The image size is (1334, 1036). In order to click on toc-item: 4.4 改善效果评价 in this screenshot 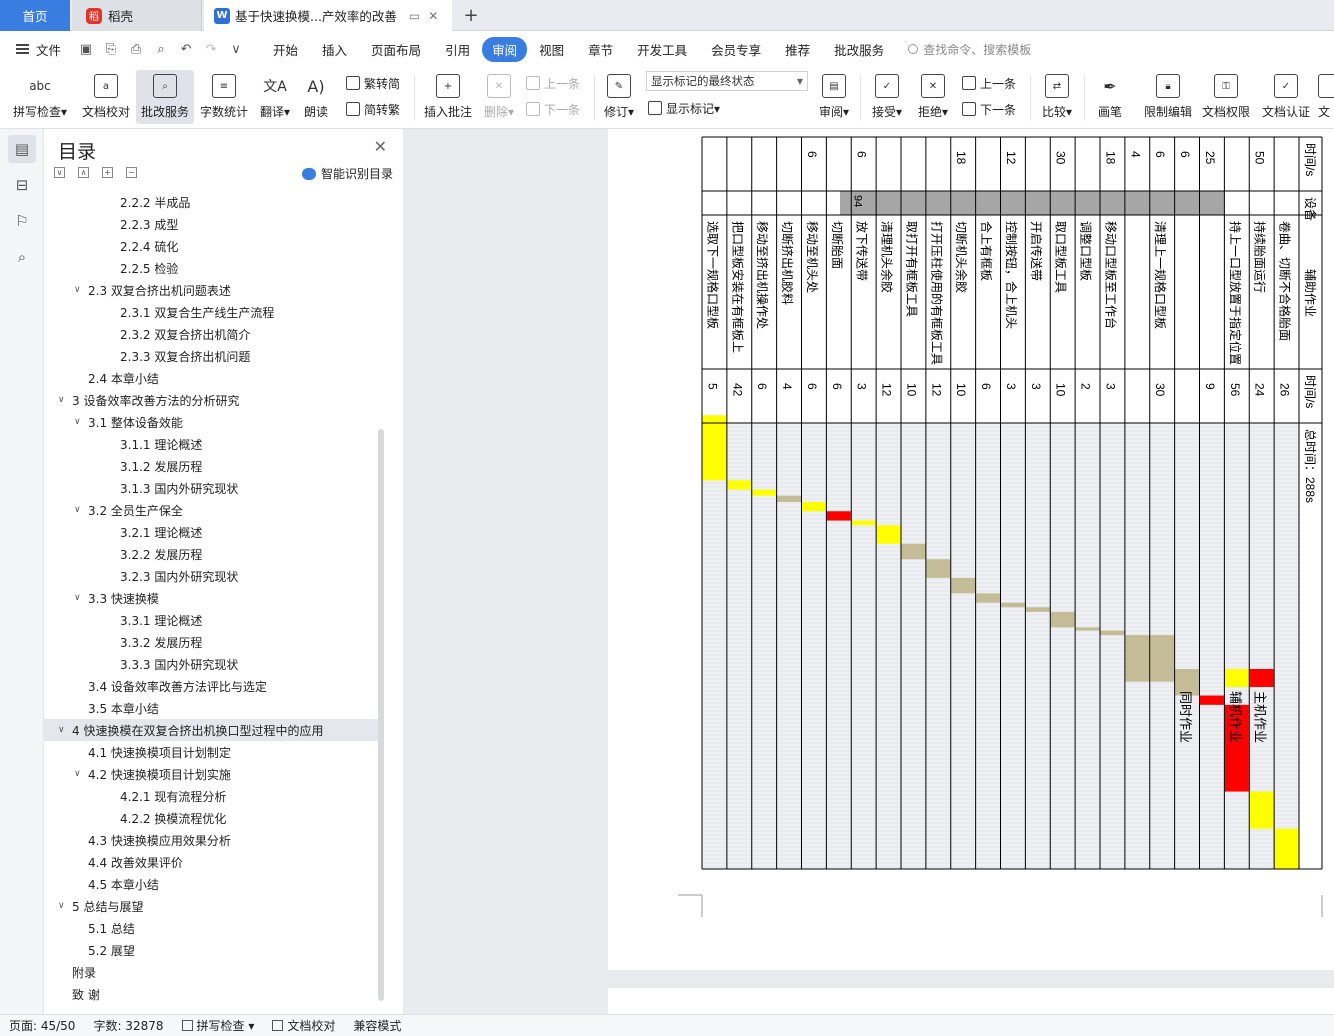, I will do `click(212, 862)`.